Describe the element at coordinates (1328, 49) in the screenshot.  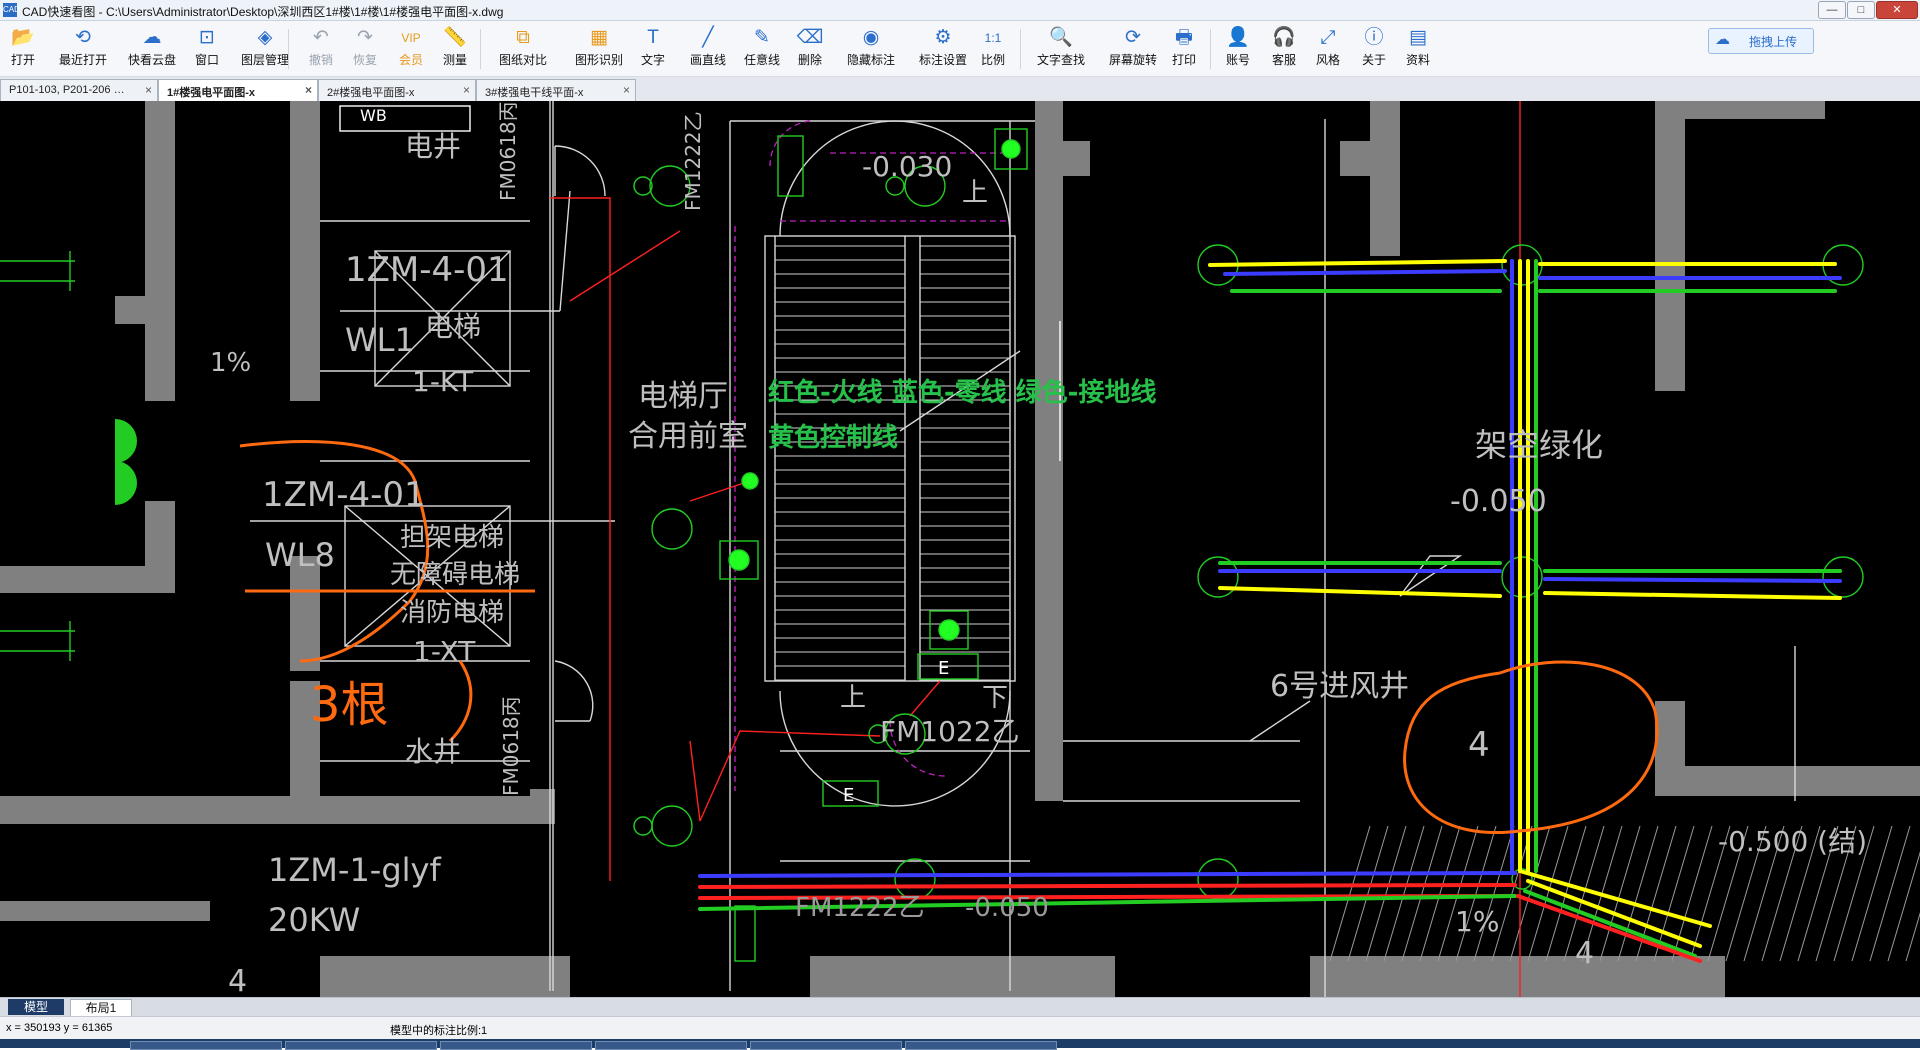
I see `toolbar-button-style: ⤢ 风格` at that location.